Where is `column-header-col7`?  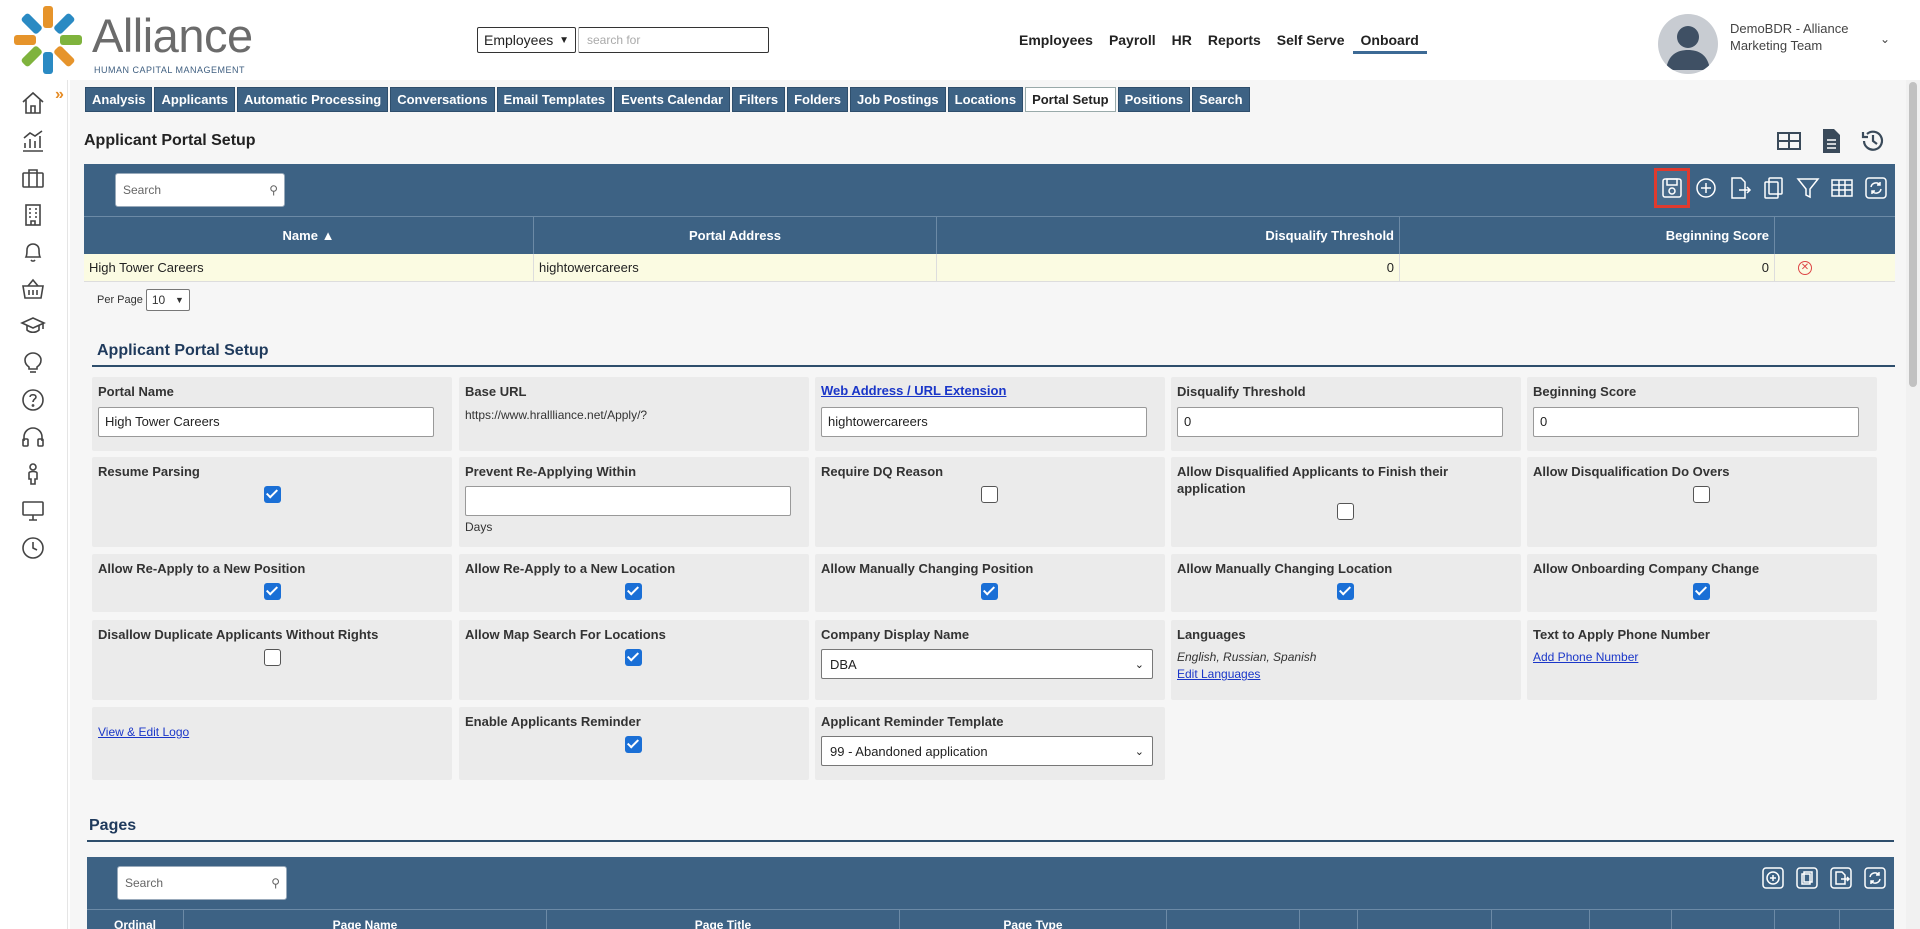 column-header-col7 is located at coordinates (1425, 919).